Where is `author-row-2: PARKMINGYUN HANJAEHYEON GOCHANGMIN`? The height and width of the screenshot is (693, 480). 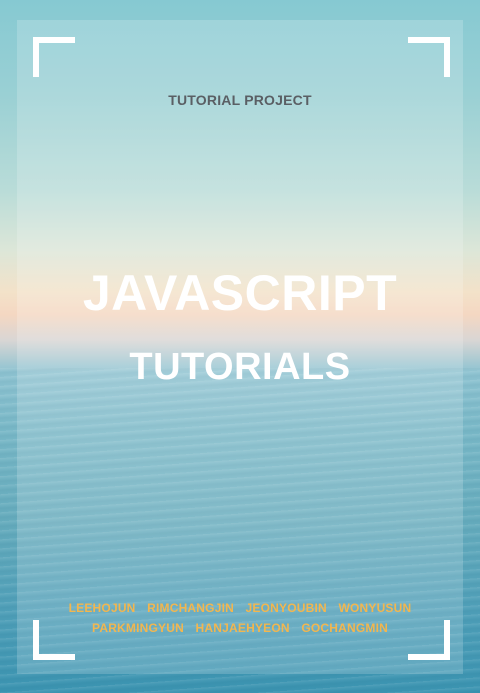
author-row-2: PARKMINGYUN HANJAEHYEON GOCHANGMIN is located at coordinates (240, 628).